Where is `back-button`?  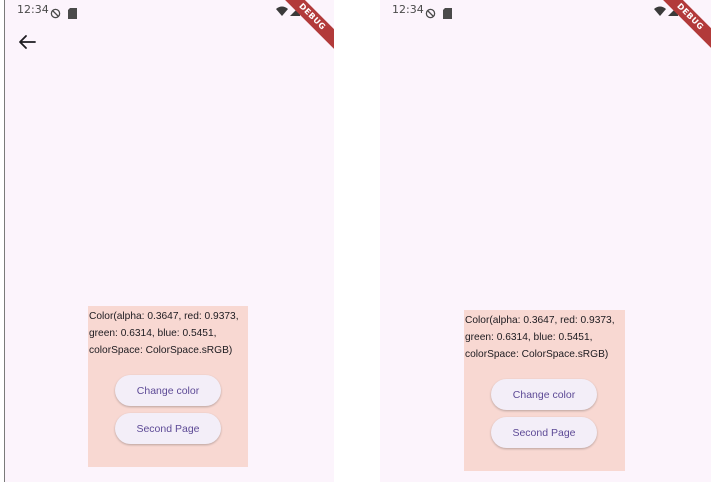
back-button is located at coordinates (27, 42).